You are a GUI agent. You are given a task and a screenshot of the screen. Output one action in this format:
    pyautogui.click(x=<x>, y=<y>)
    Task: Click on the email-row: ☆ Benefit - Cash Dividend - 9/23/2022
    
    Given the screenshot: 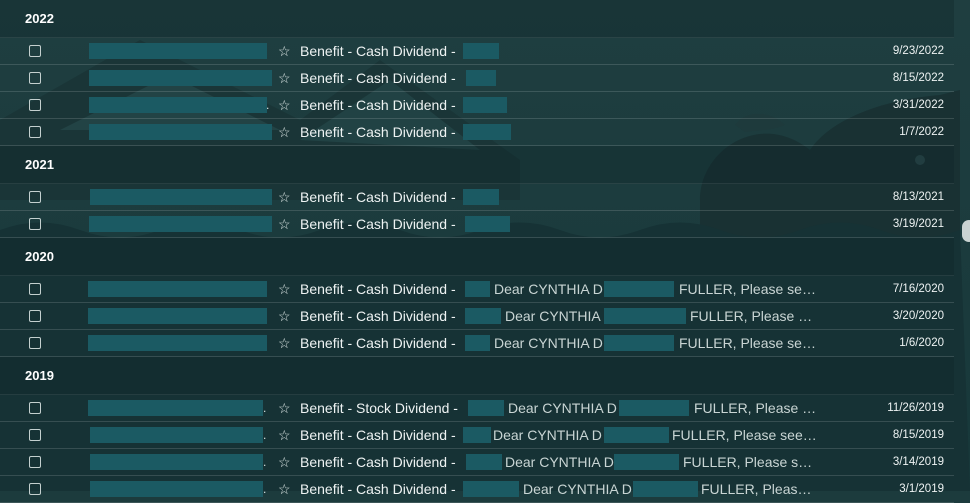 What is the action you would take?
    pyautogui.click(x=477, y=51)
    